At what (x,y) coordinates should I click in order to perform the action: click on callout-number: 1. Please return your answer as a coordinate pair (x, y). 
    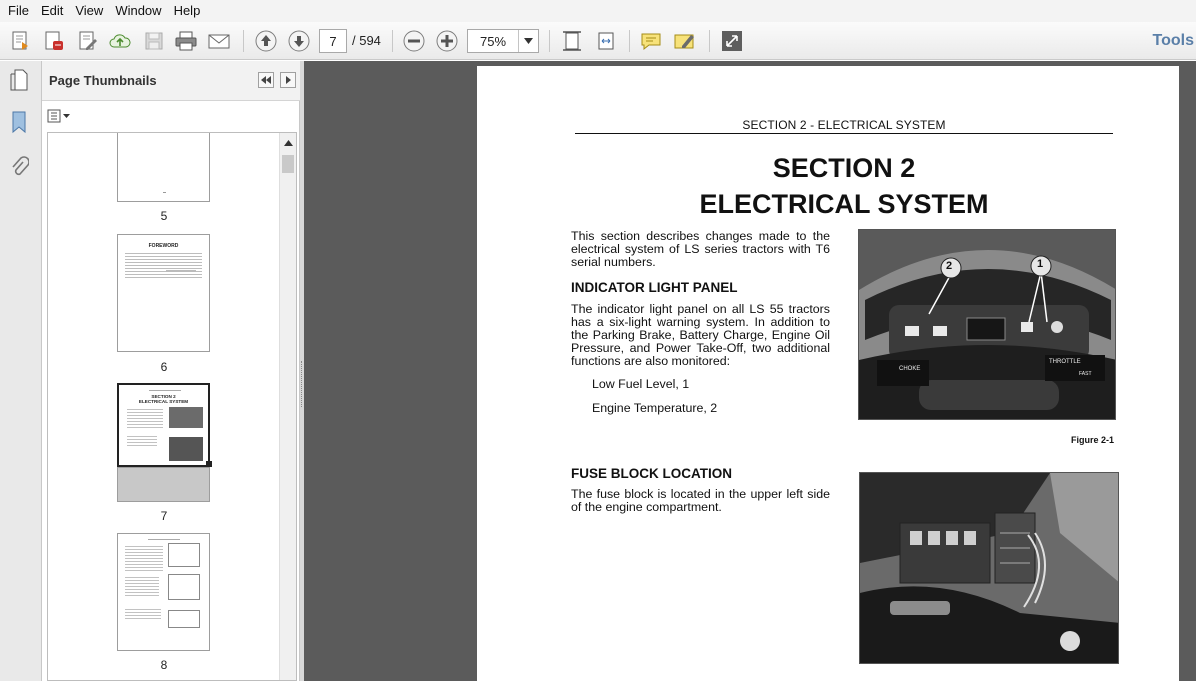
    Looking at the image, I should click on (1040, 264).